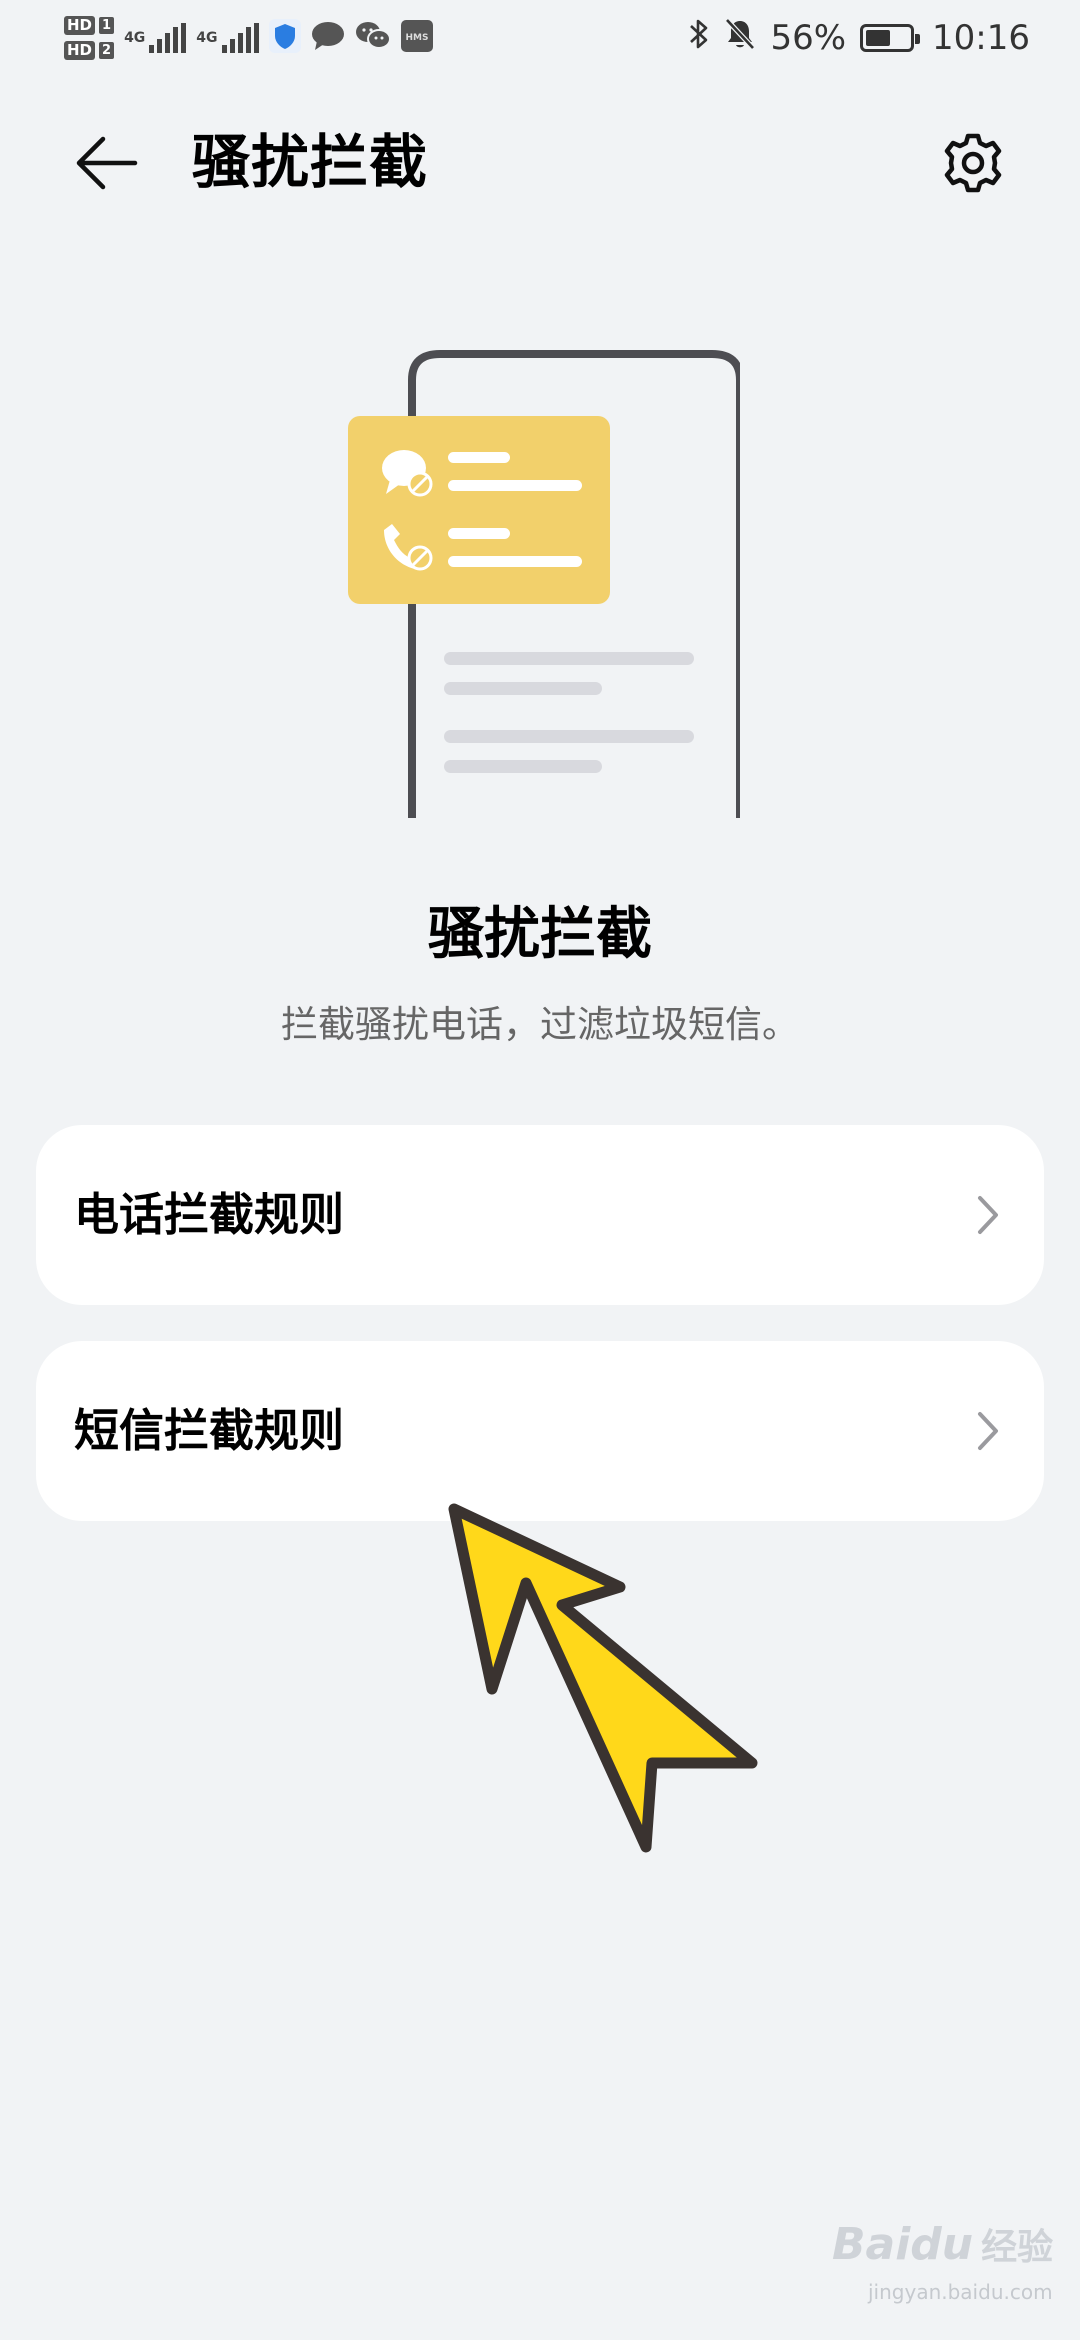 Image resolution: width=1080 pixels, height=2340 pixels. I want to click on sim2-number: 2, so click(107, 50).